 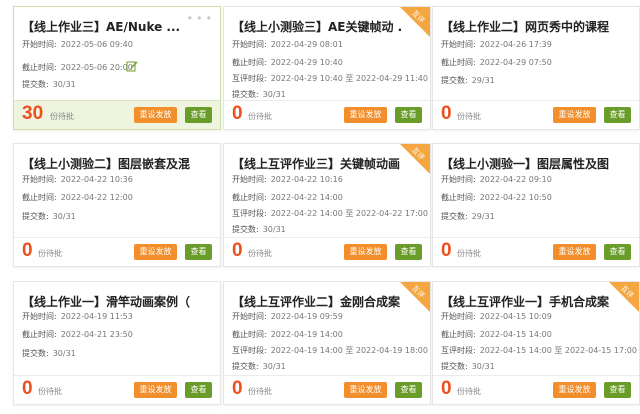 What do you see at coordinates (77, 334) in the screenshot?
I see `end-time: 截止时间: 2022-04-21 23:50` at bounding box center [77, 334].